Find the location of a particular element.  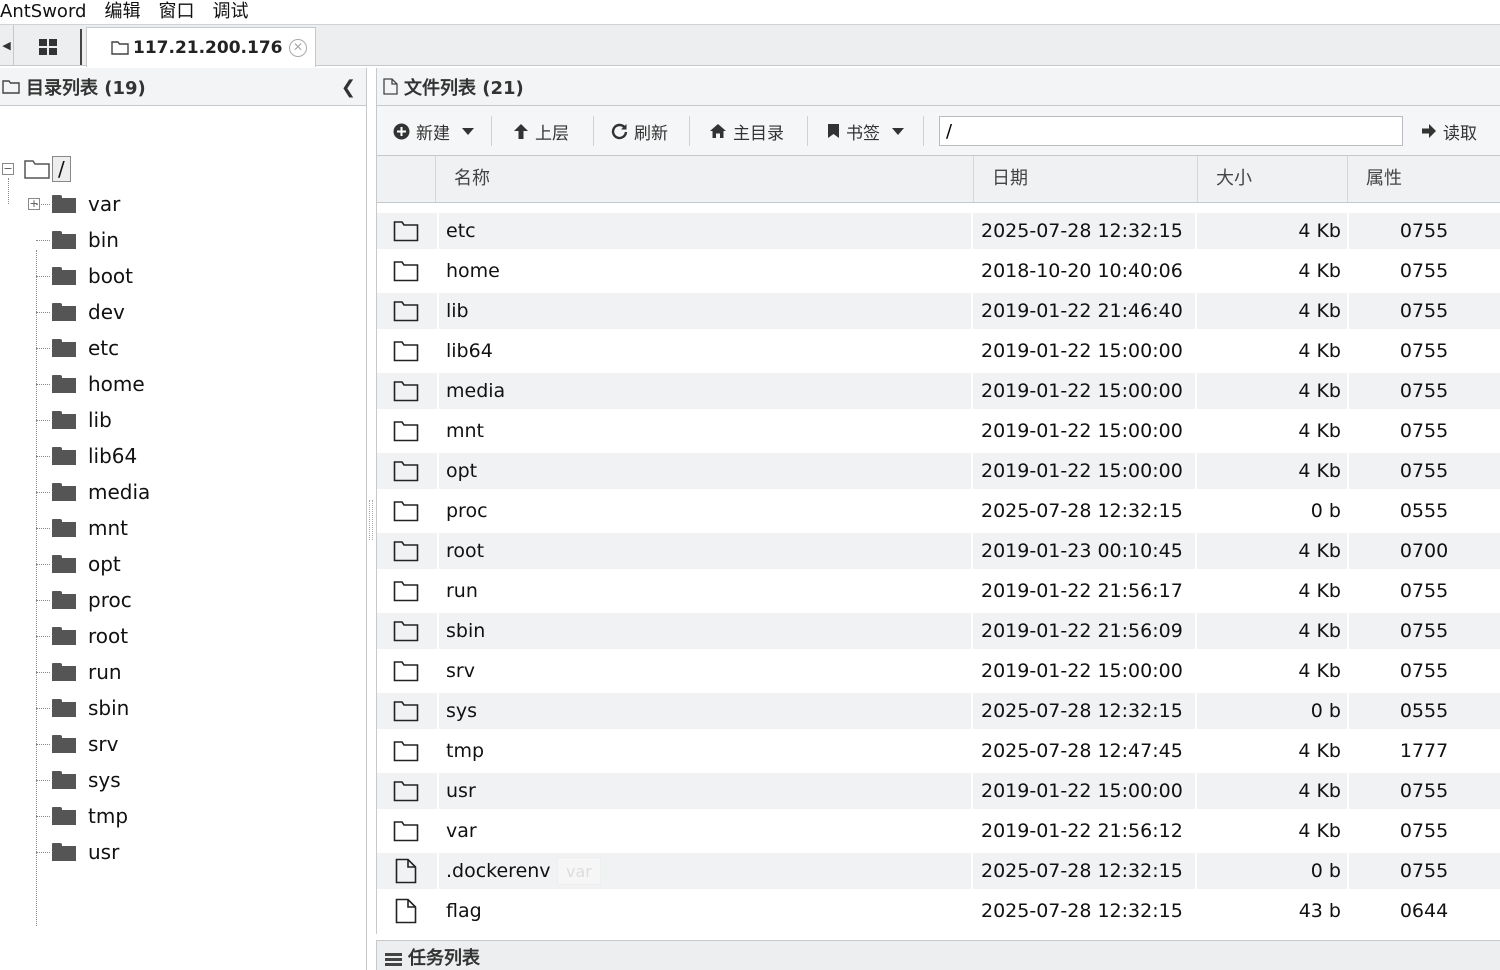

tree-item-boot: boot is located at coordinates (84, 276).